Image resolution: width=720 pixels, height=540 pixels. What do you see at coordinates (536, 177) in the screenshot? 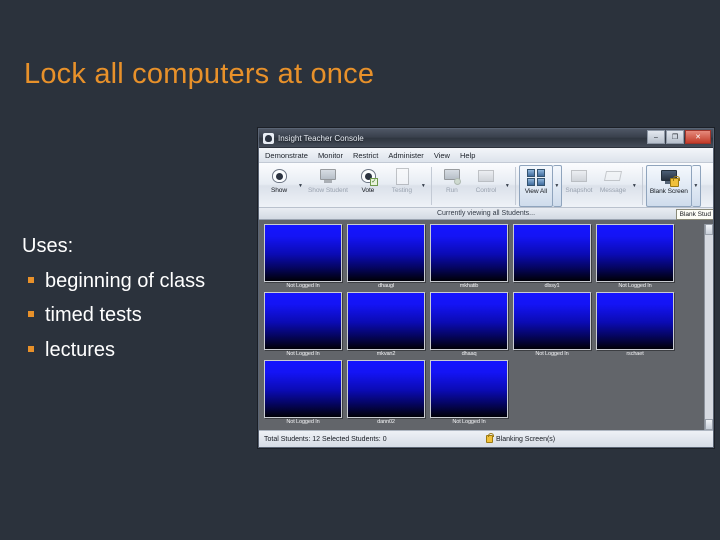
I see `view-all-grid-icon` at bounding box center [536, 177].